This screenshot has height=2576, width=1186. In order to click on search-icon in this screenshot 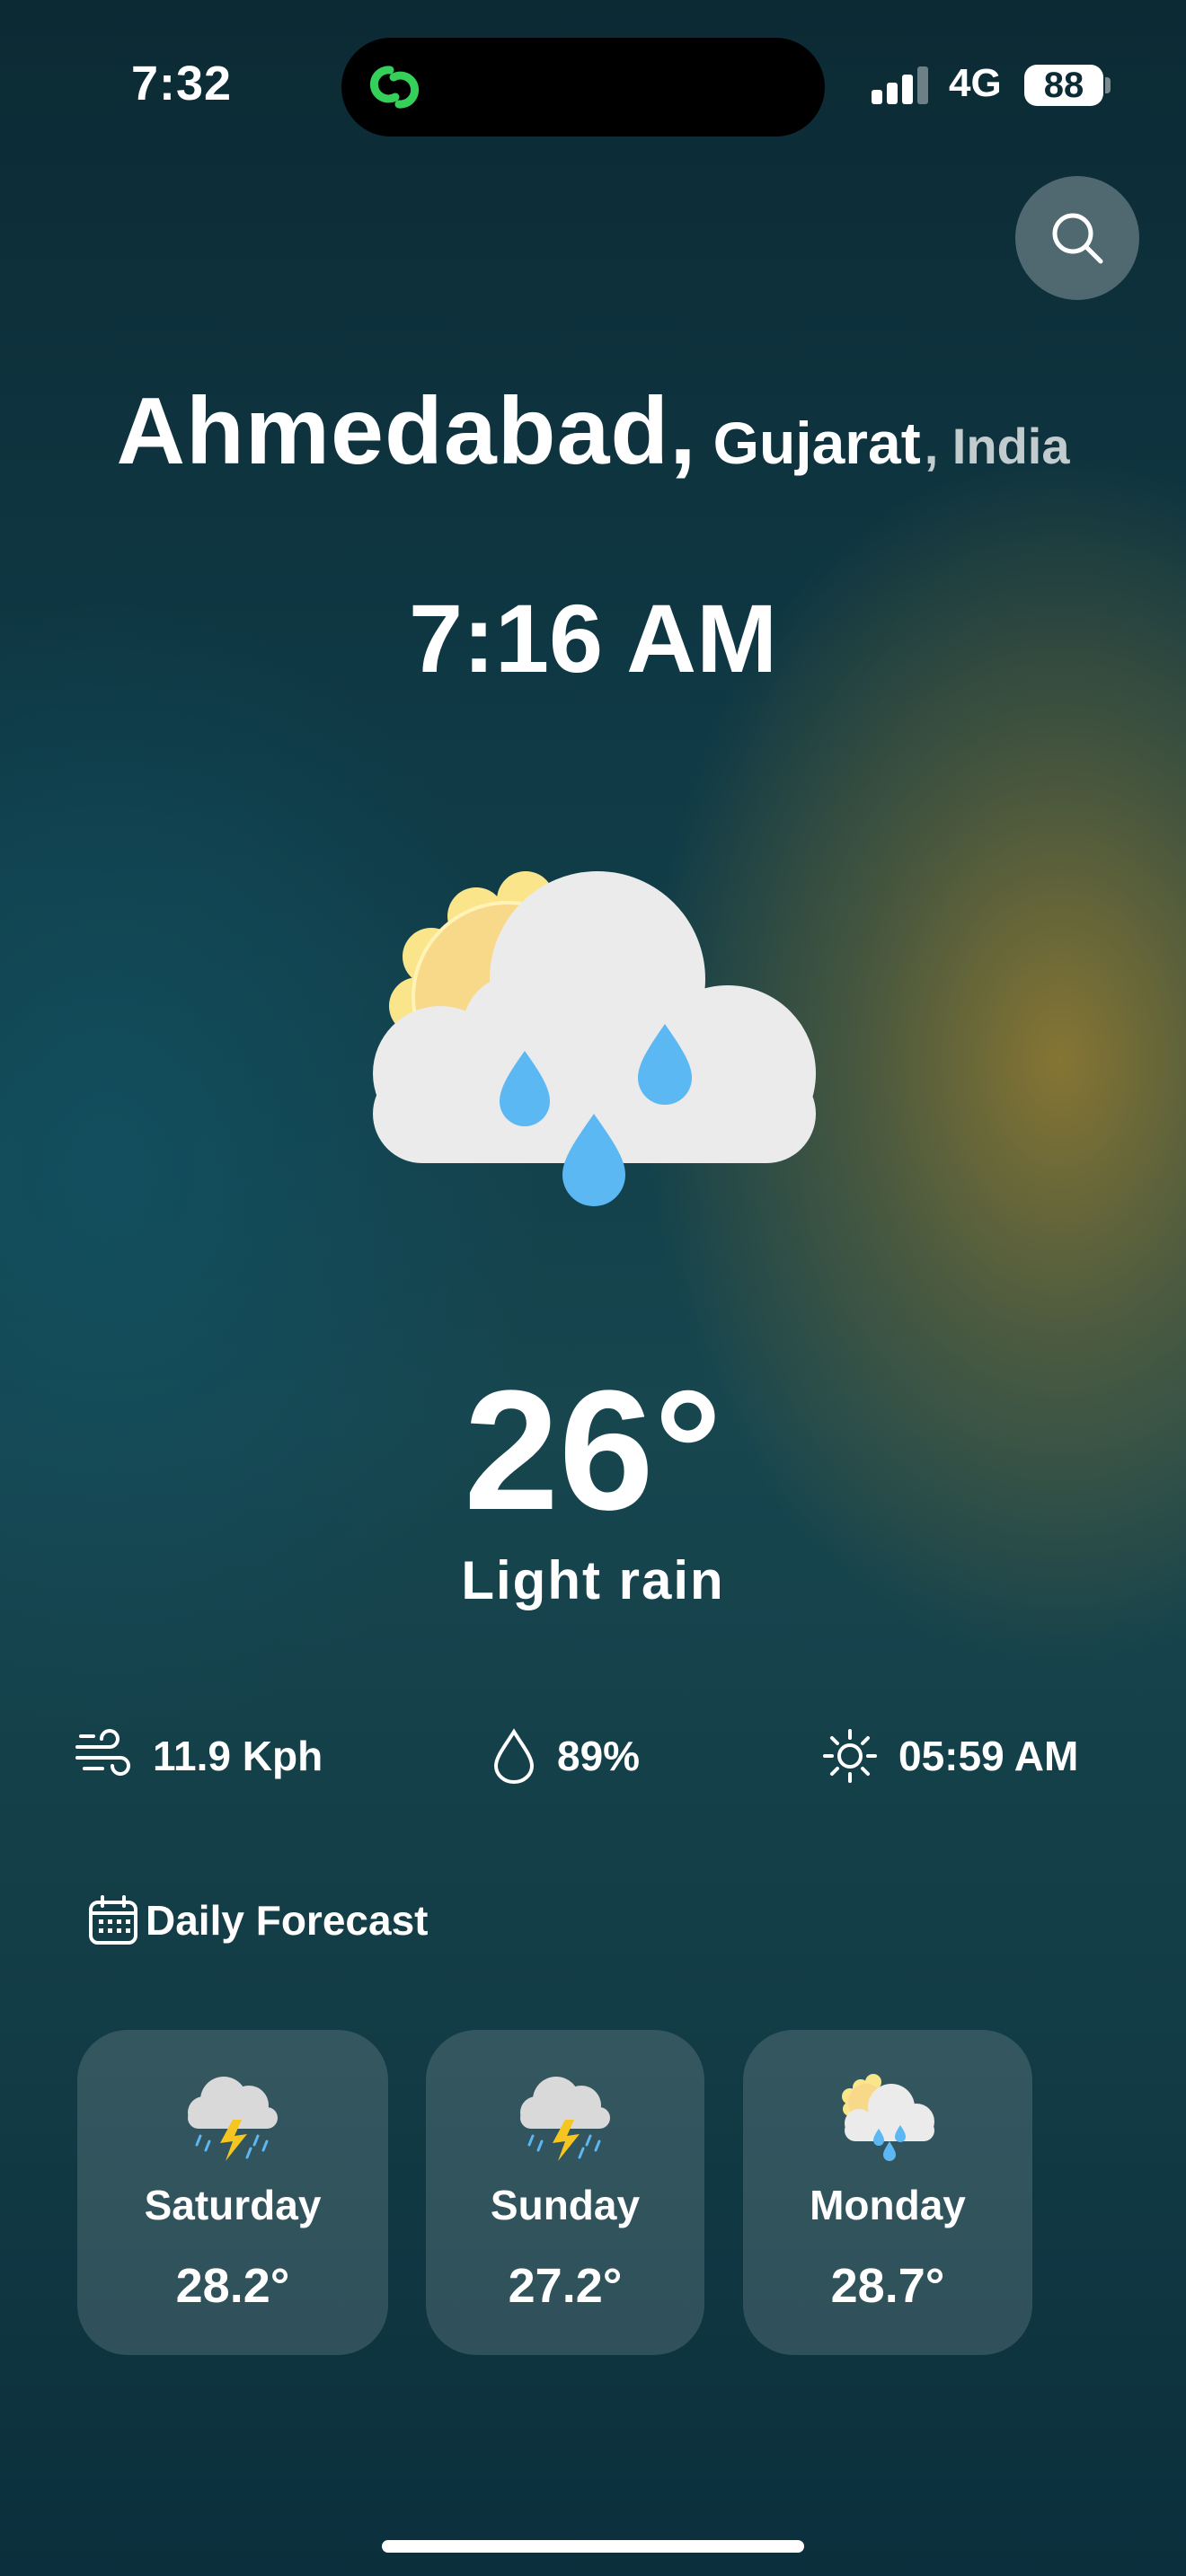, I will do `click(1077, 238)`.